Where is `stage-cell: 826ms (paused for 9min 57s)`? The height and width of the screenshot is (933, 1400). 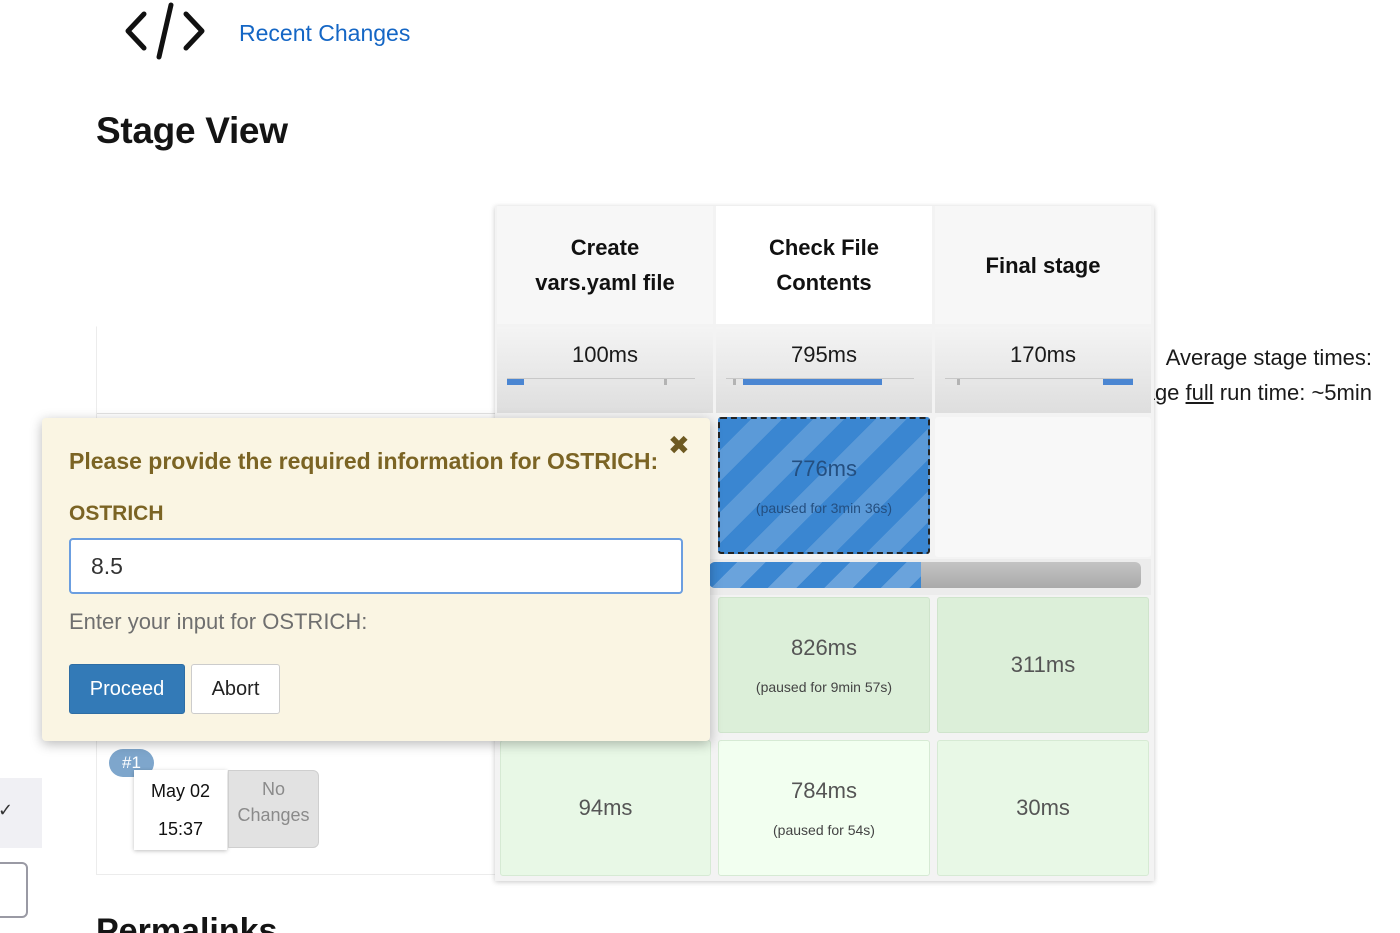
stage-cell: 826ms (paused for 9min 57s) is located at coordinates (824, 665).